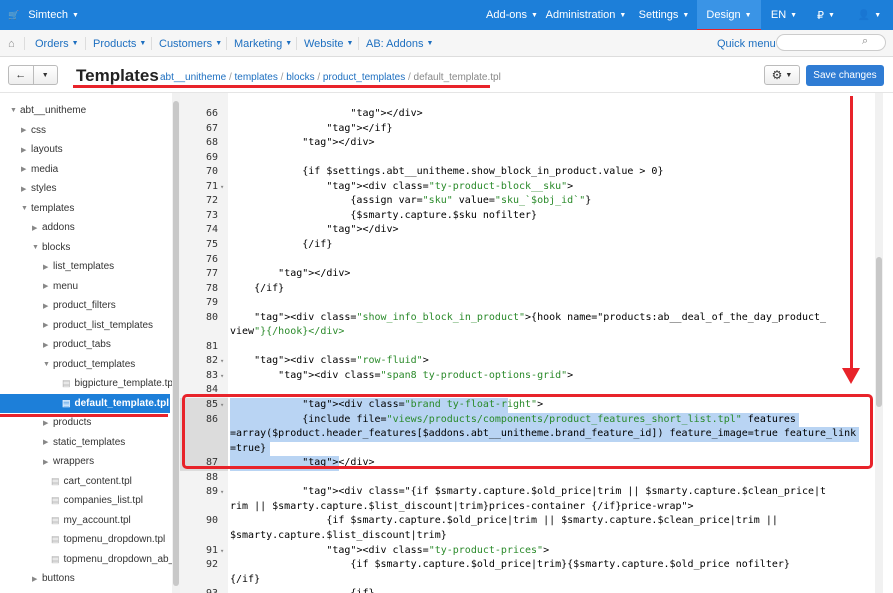  I want to click on quick-search-input, so click(831, 42).